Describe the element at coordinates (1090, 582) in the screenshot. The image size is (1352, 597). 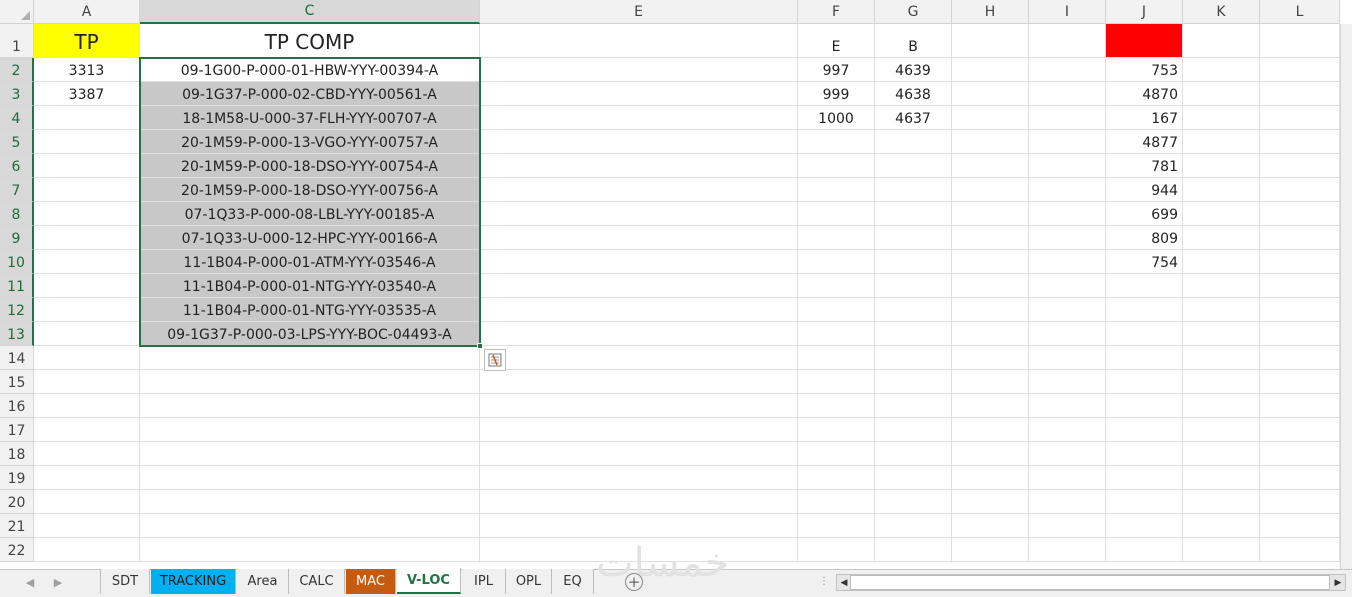
I see `horizontal-scroll-thumb` at that location.